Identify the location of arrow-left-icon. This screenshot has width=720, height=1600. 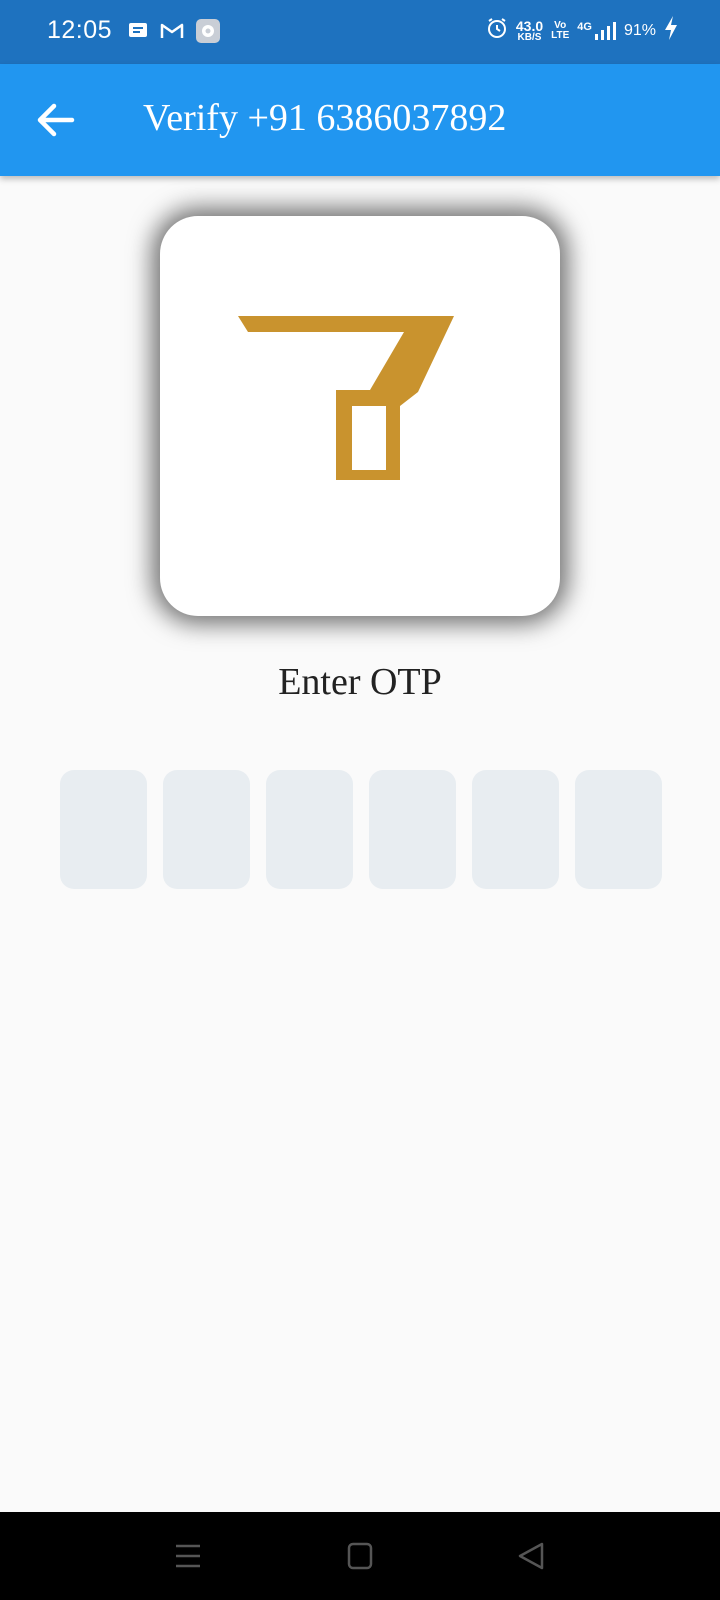
(56, 120).